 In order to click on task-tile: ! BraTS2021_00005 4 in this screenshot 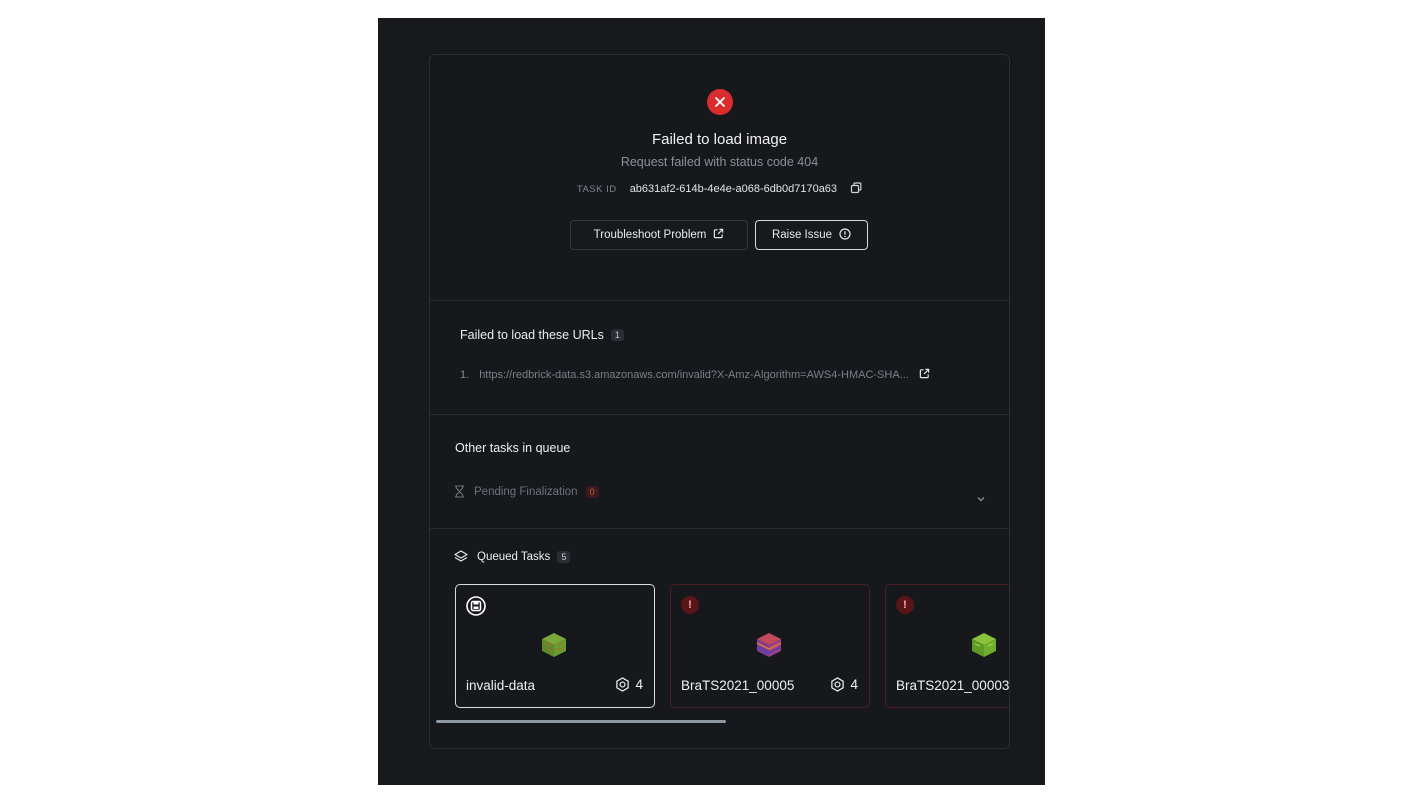, I will do `click(770, 646)`.